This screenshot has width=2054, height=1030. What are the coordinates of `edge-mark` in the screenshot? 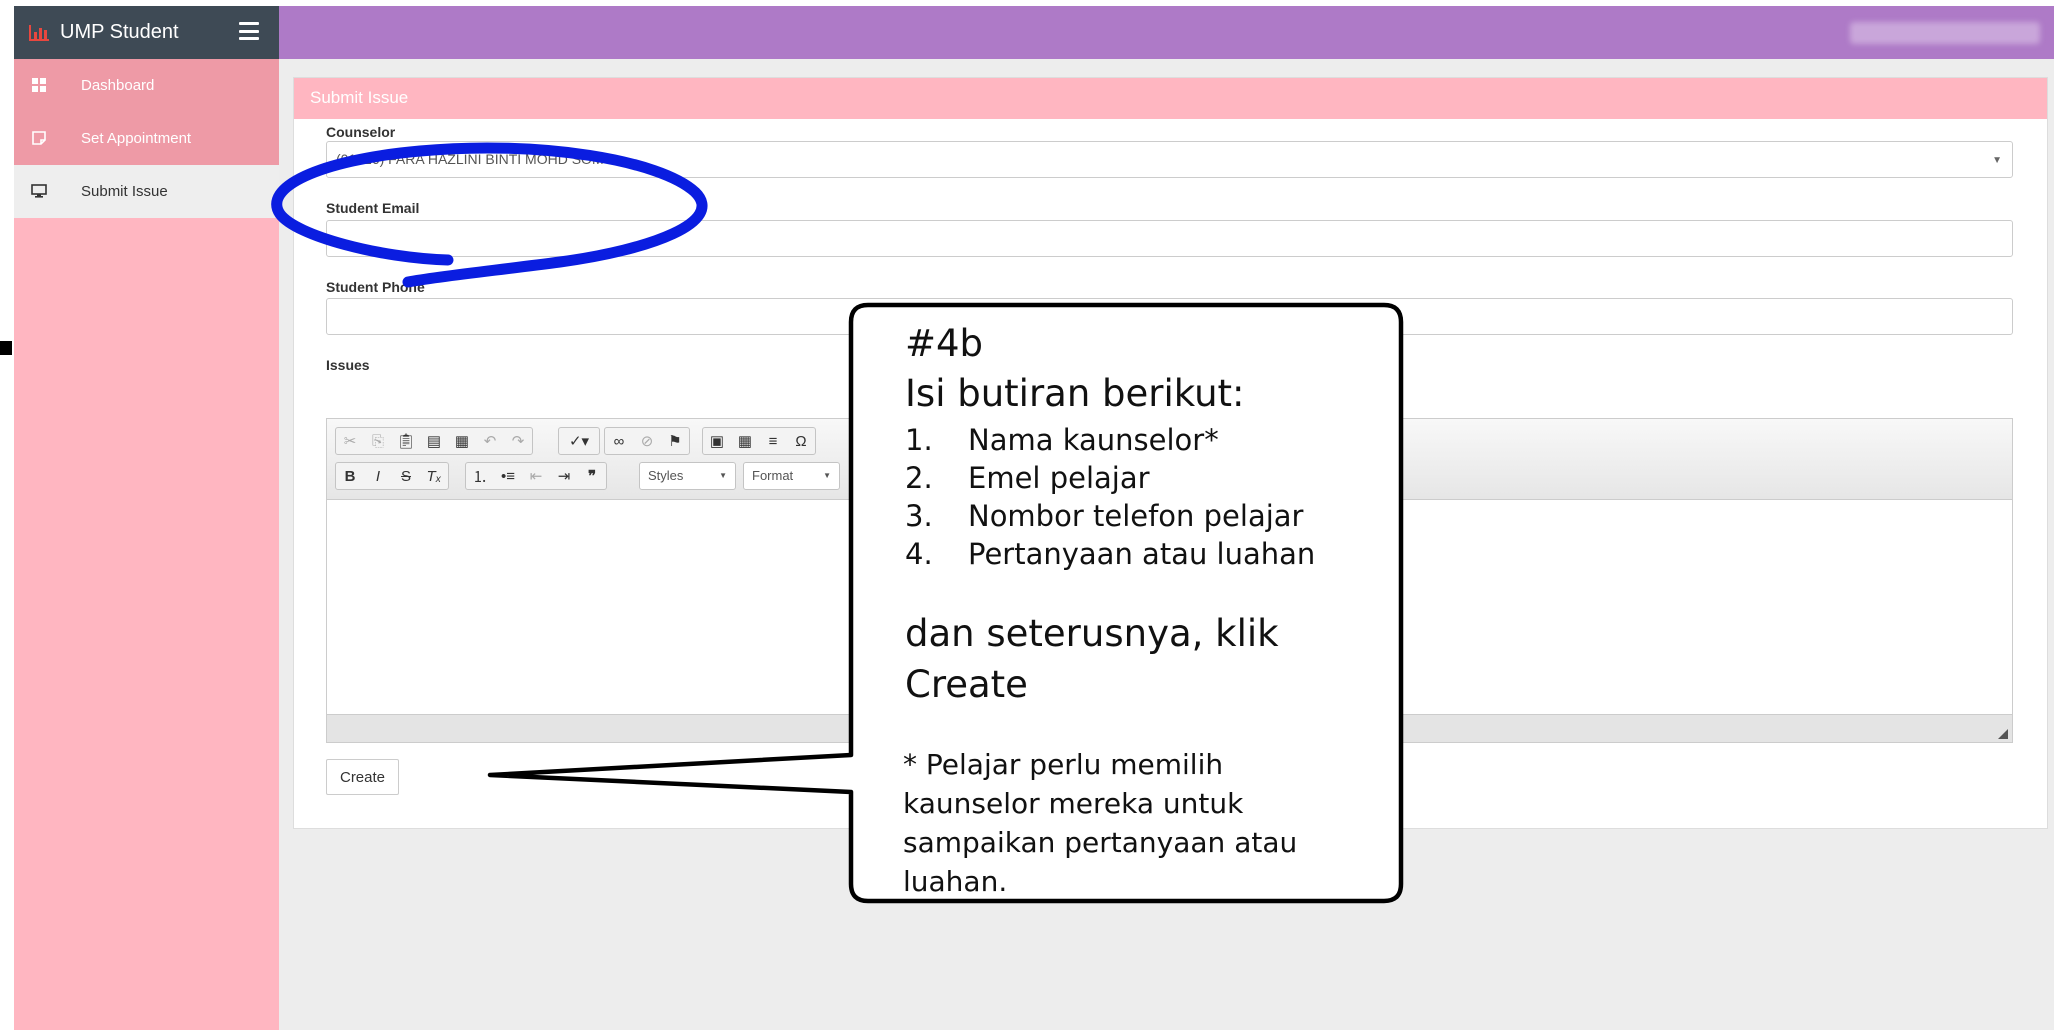 It's located at (6, 348).